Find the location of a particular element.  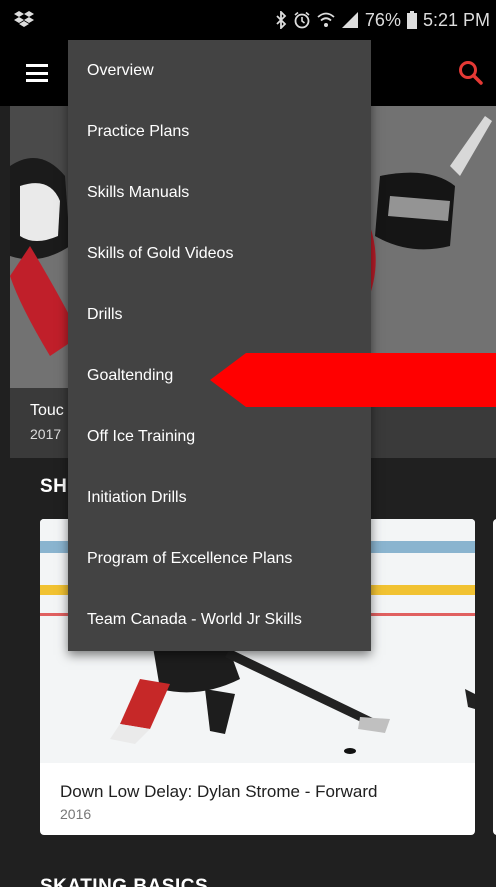

menu-item-drills: Drills is located at coordinates (219, 314).